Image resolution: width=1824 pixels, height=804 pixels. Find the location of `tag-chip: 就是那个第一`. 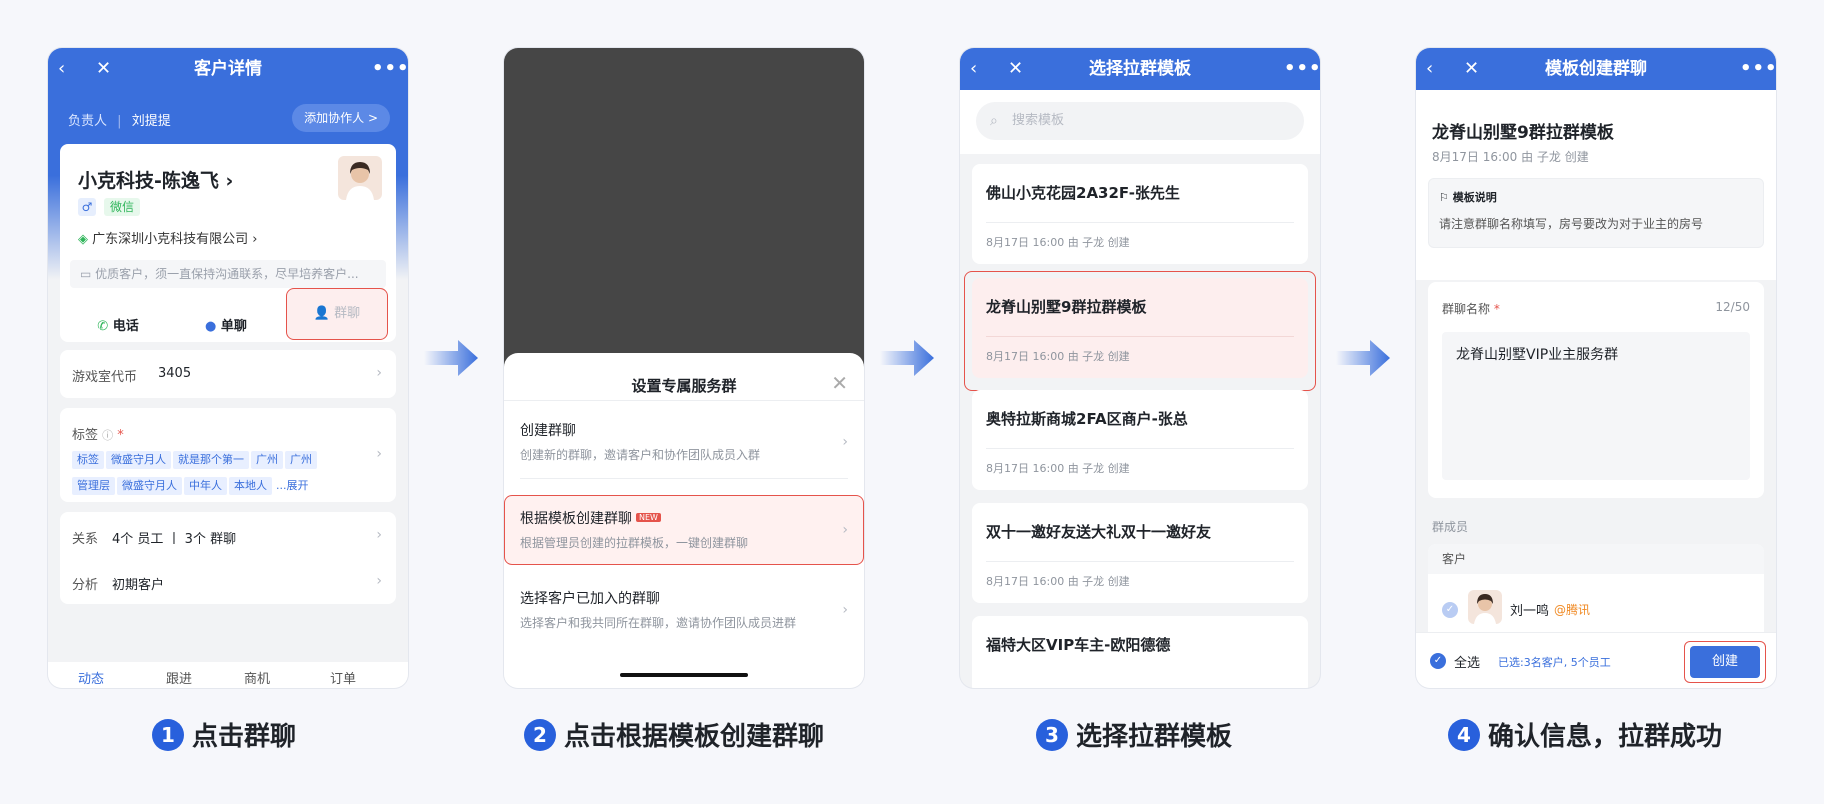

tag-chip: 就是那个第一 is located at coordinates (211, 460).